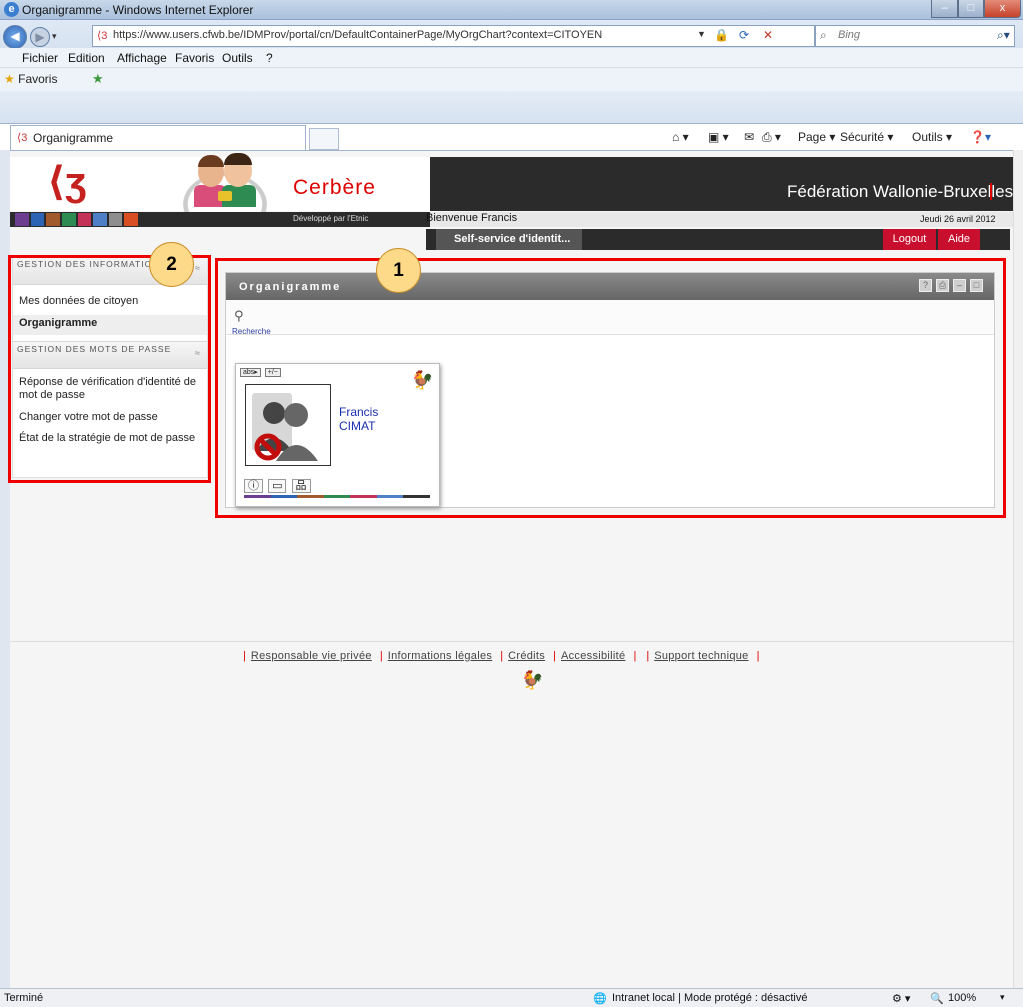  I want to click on footer-link-accessibilite: Accessibilité, so click(593, 656).